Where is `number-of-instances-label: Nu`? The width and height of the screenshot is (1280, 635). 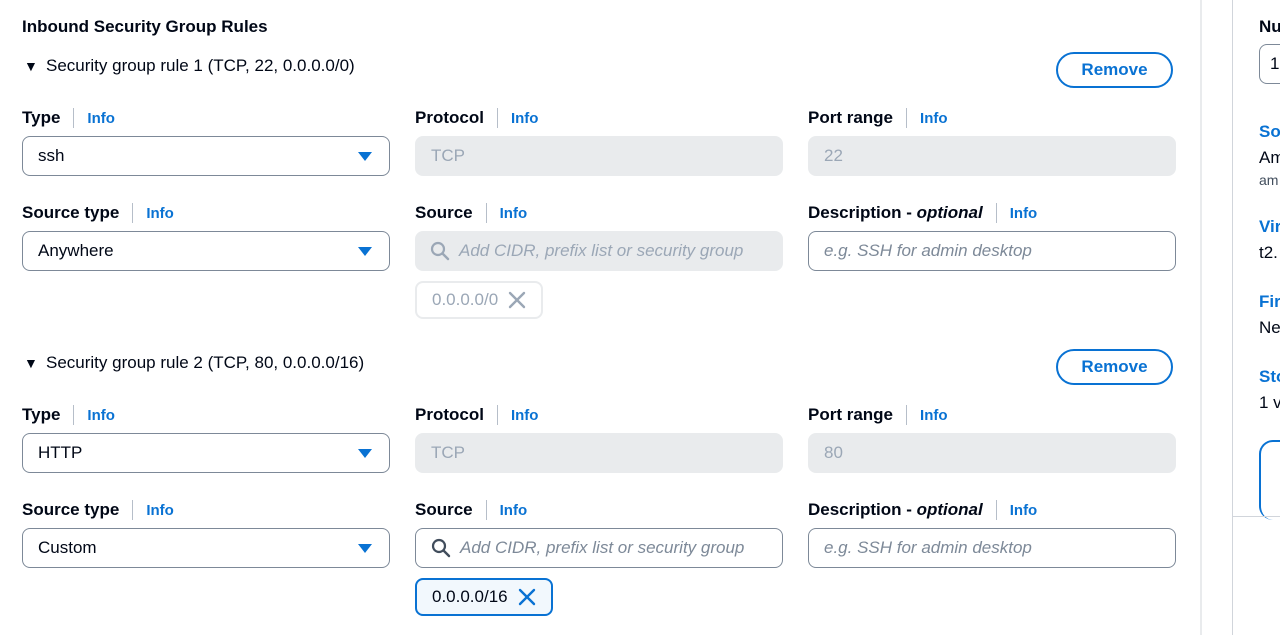 number-of-instances-label: Nu is located at coordinates (1269, 26).